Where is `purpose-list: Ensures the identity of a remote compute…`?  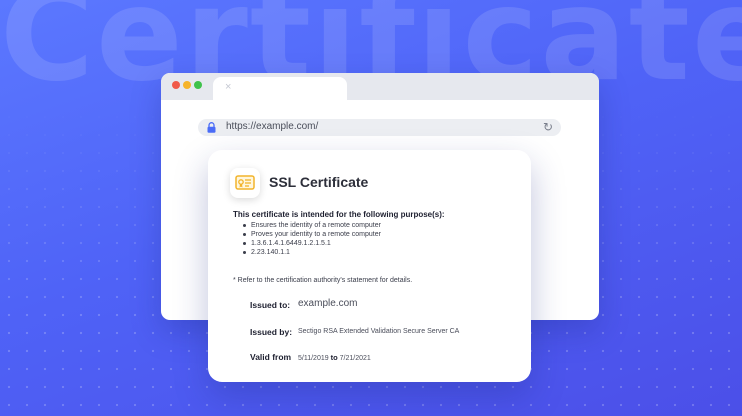
purpose-list: Ensures the identity of a remote compute… is located at coordinates (311, 239).